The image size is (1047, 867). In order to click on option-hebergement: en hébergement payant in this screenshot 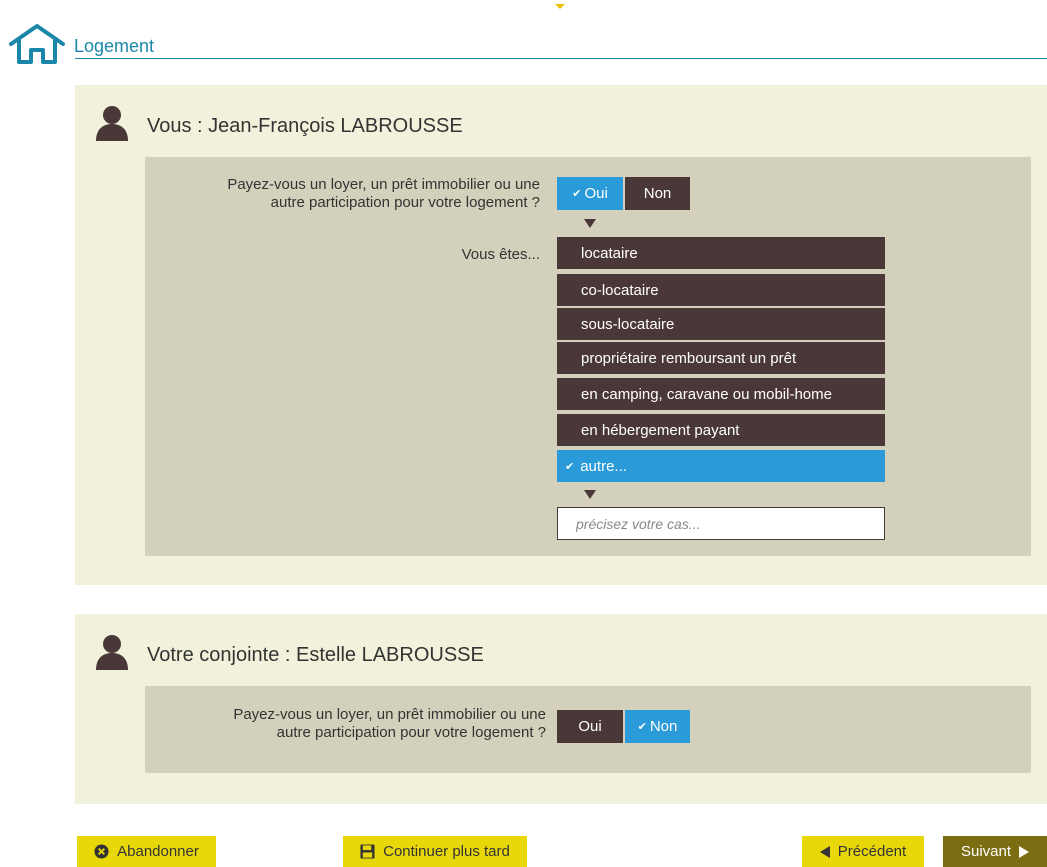, I will do `click(721, 430)`.